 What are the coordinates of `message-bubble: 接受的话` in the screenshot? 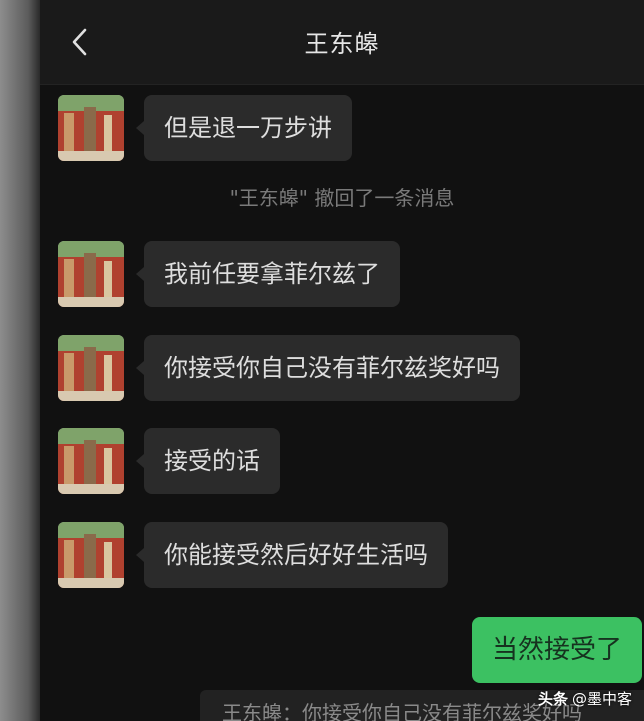 It's located at (208, 461).